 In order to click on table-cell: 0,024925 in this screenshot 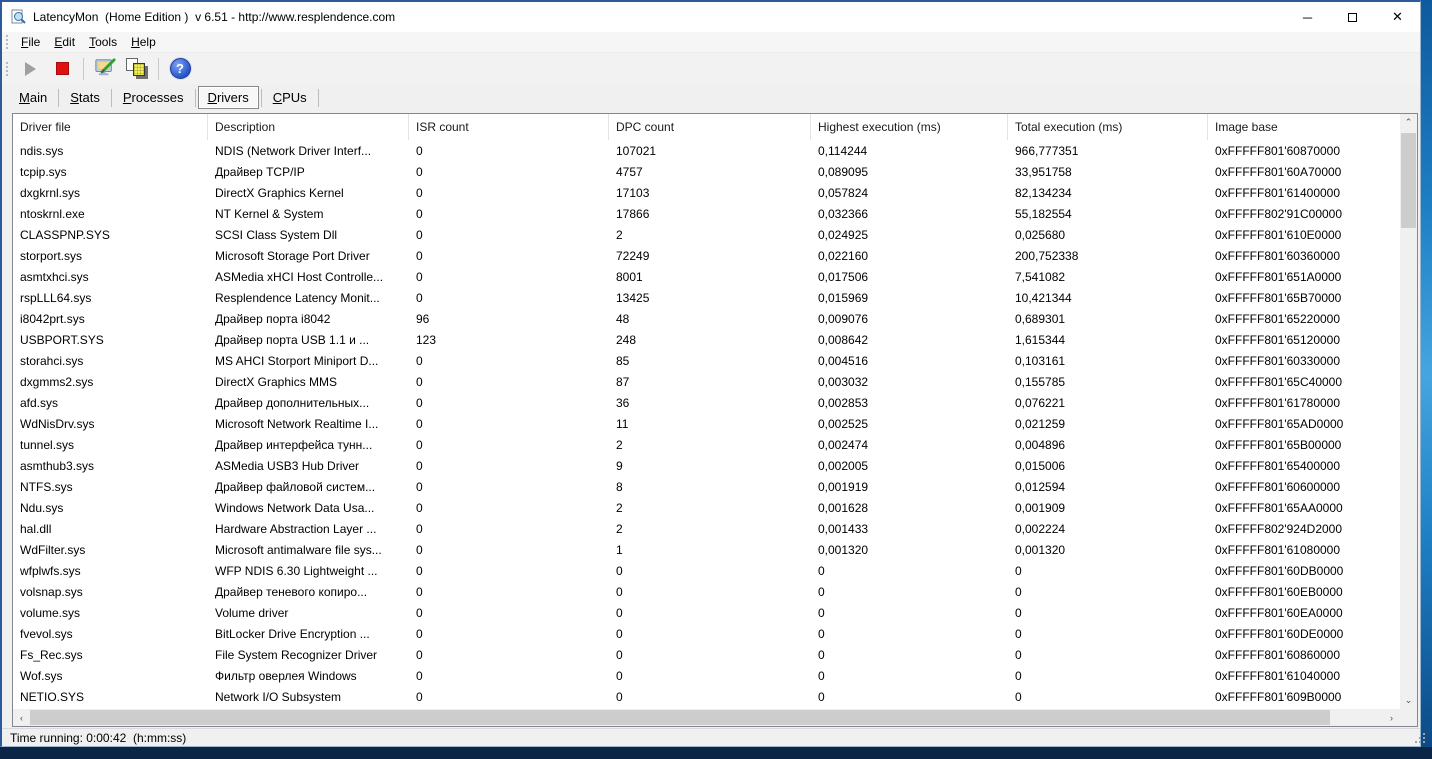, I will do `click(843, 234)`.